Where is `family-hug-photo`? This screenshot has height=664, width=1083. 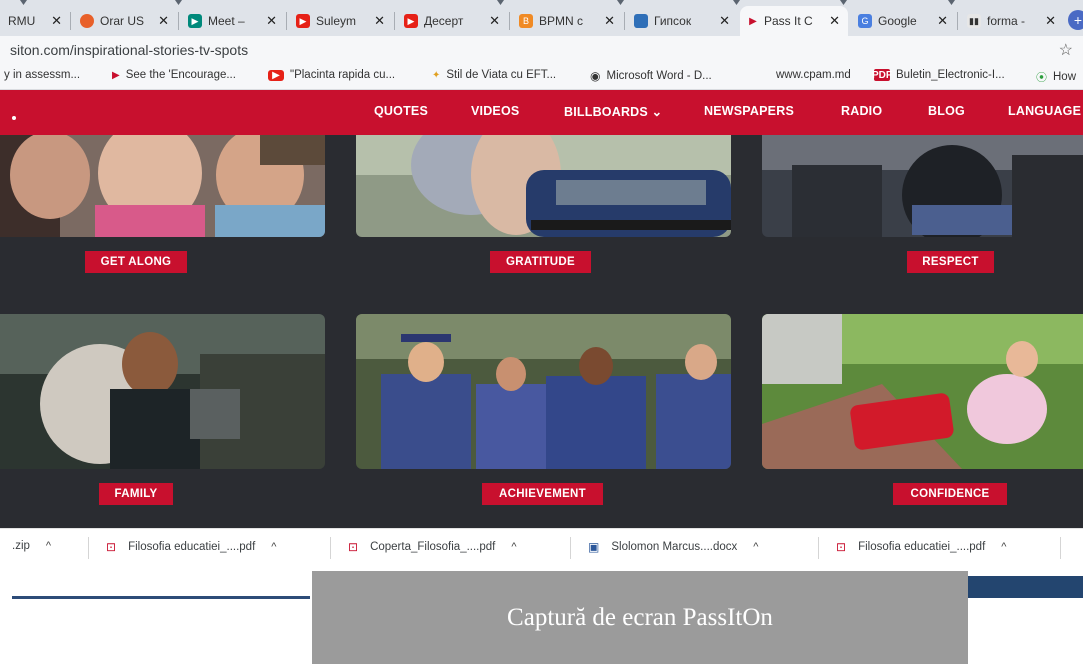 family-hug-photo is located at coordinates (162, 391).